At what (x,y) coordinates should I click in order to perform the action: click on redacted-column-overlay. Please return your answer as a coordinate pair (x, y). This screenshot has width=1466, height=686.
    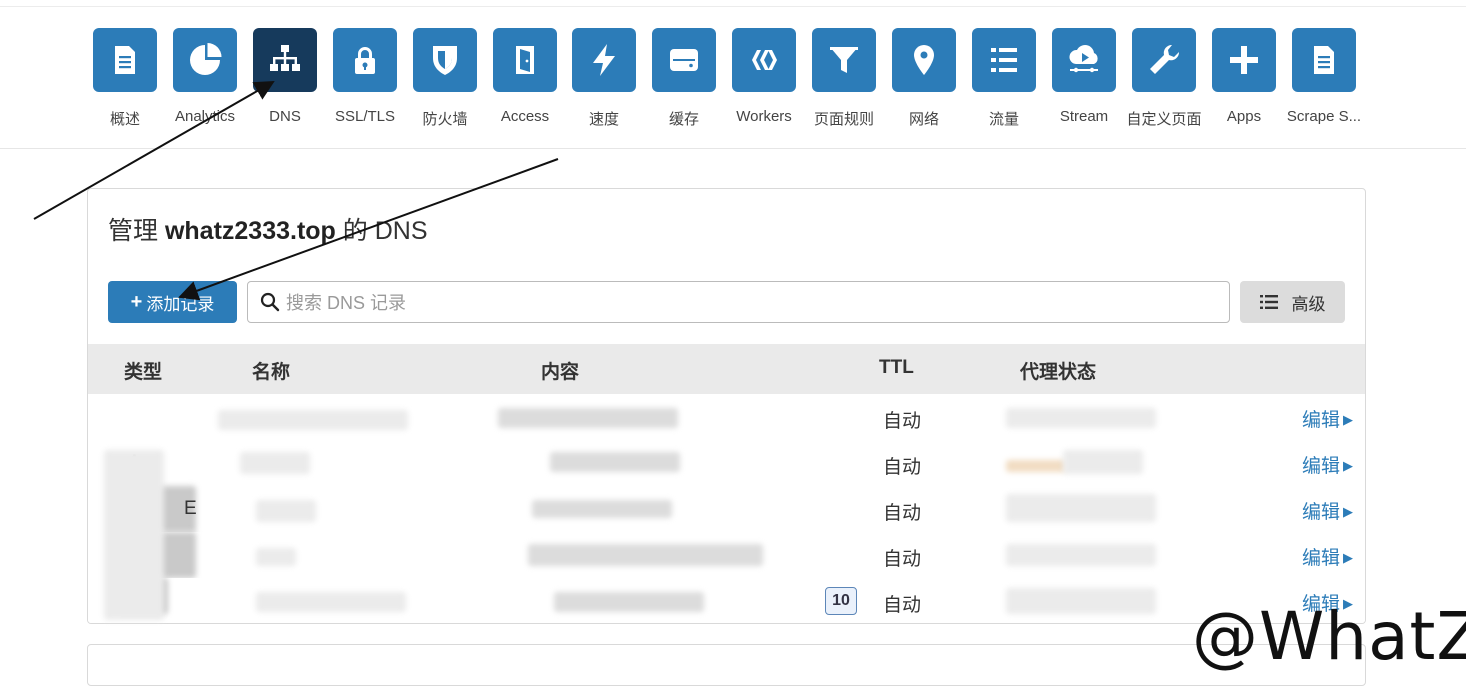
    Looking at the image, I should click on (134, 535).